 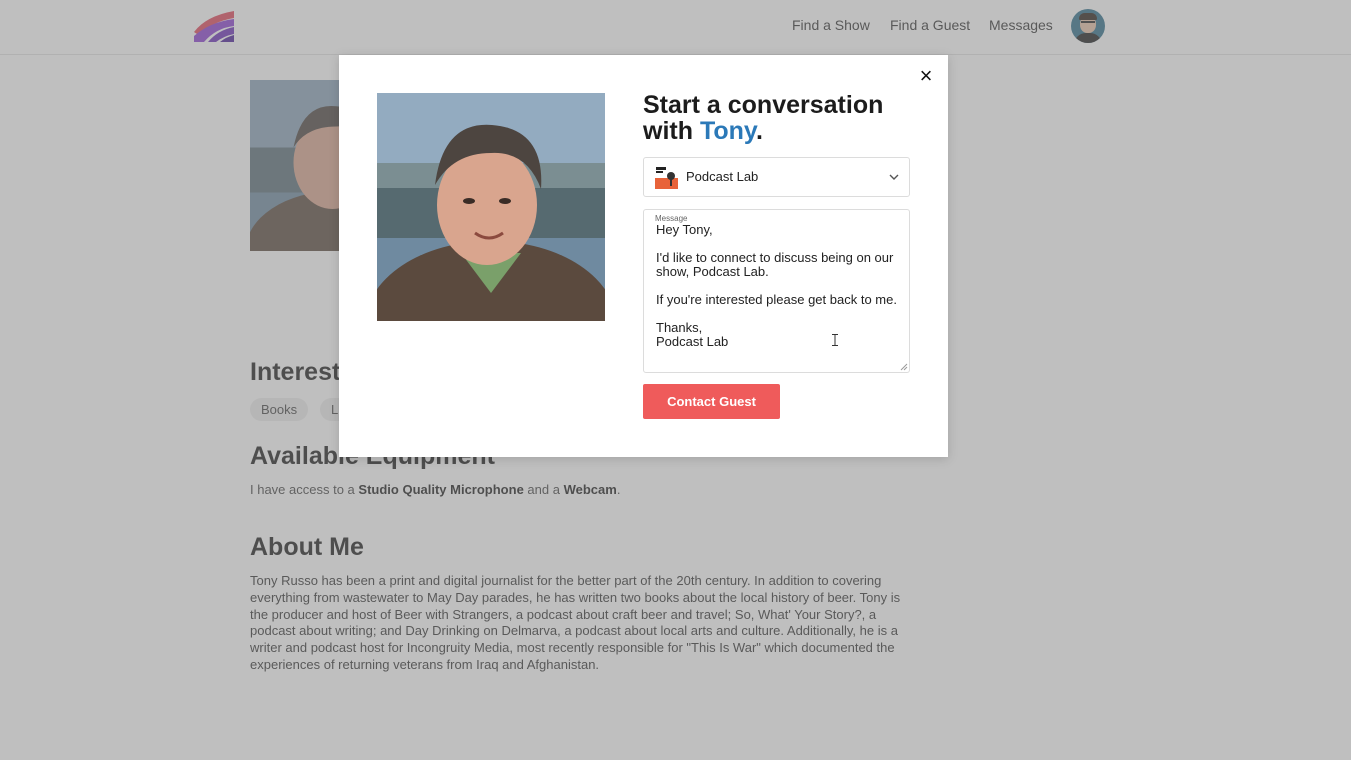 What do you see at coordinates (776, 177) in the screenshot?
I see `show-select-dropdown: Podcast Lab` at bounding box center [776, 177].